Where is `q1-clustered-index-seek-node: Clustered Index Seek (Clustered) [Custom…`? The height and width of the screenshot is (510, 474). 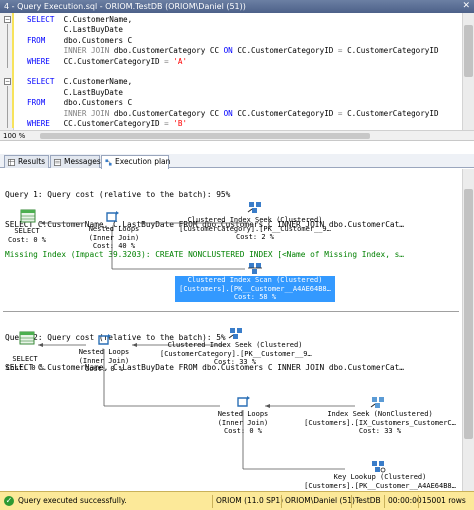
q1-clustered-index-seek-node: Clustered Index Seek (Clustered) [Custom… is located at coordinates (255, 229).